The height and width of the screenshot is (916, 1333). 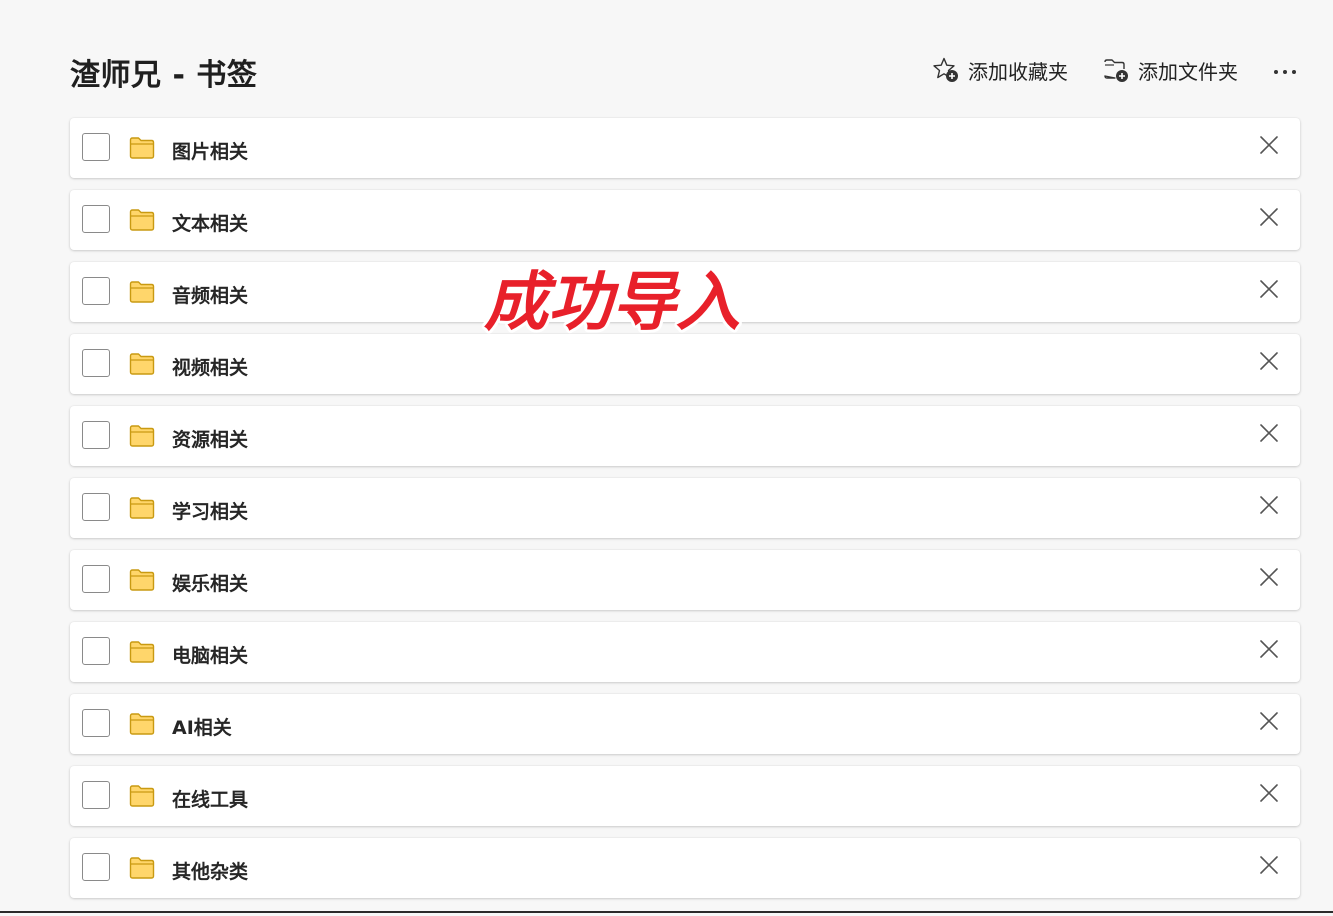 I want to click on star-add-icon, so click(x=946, y=70).